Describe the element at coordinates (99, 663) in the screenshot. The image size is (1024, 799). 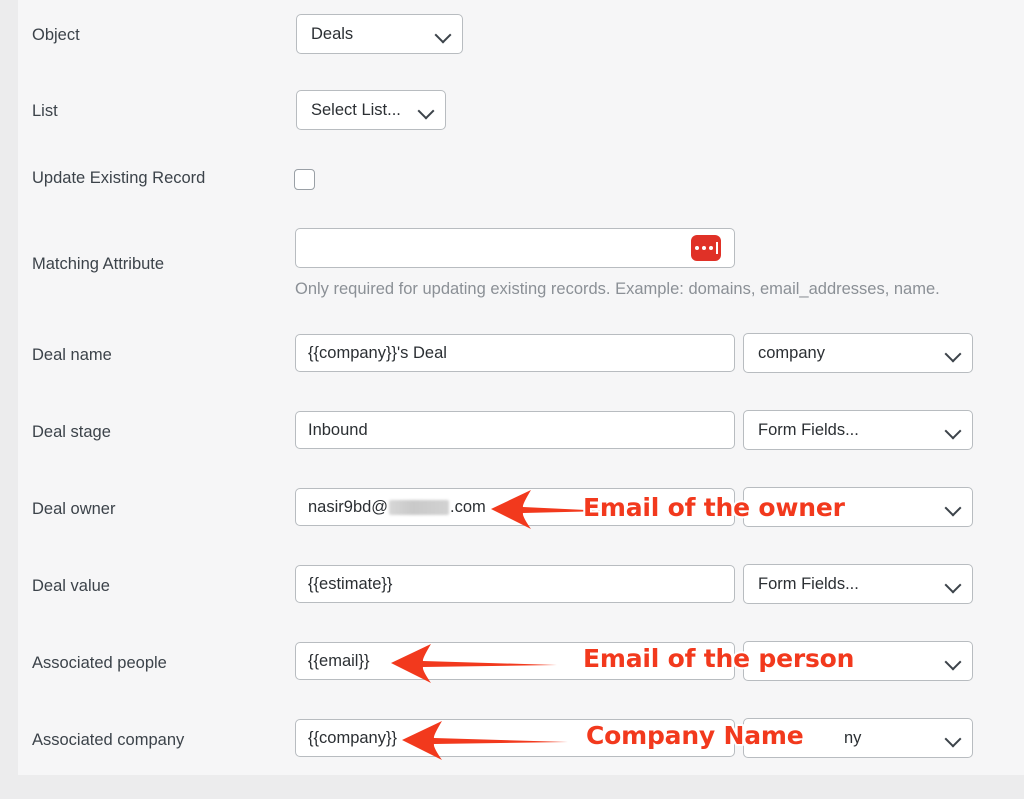
I see `field-label-associated-people: Associated people` at that location.